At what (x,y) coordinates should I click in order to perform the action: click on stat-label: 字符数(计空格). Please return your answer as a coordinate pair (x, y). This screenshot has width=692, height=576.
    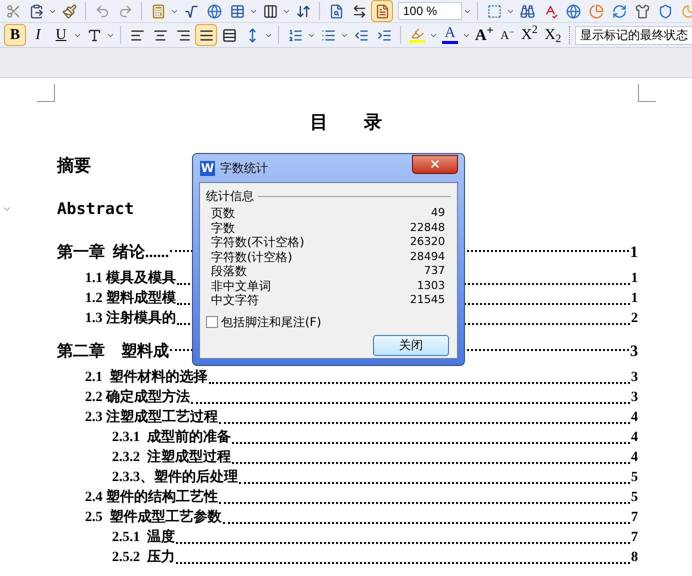
    Looking at the image, I should click on (251, 256).